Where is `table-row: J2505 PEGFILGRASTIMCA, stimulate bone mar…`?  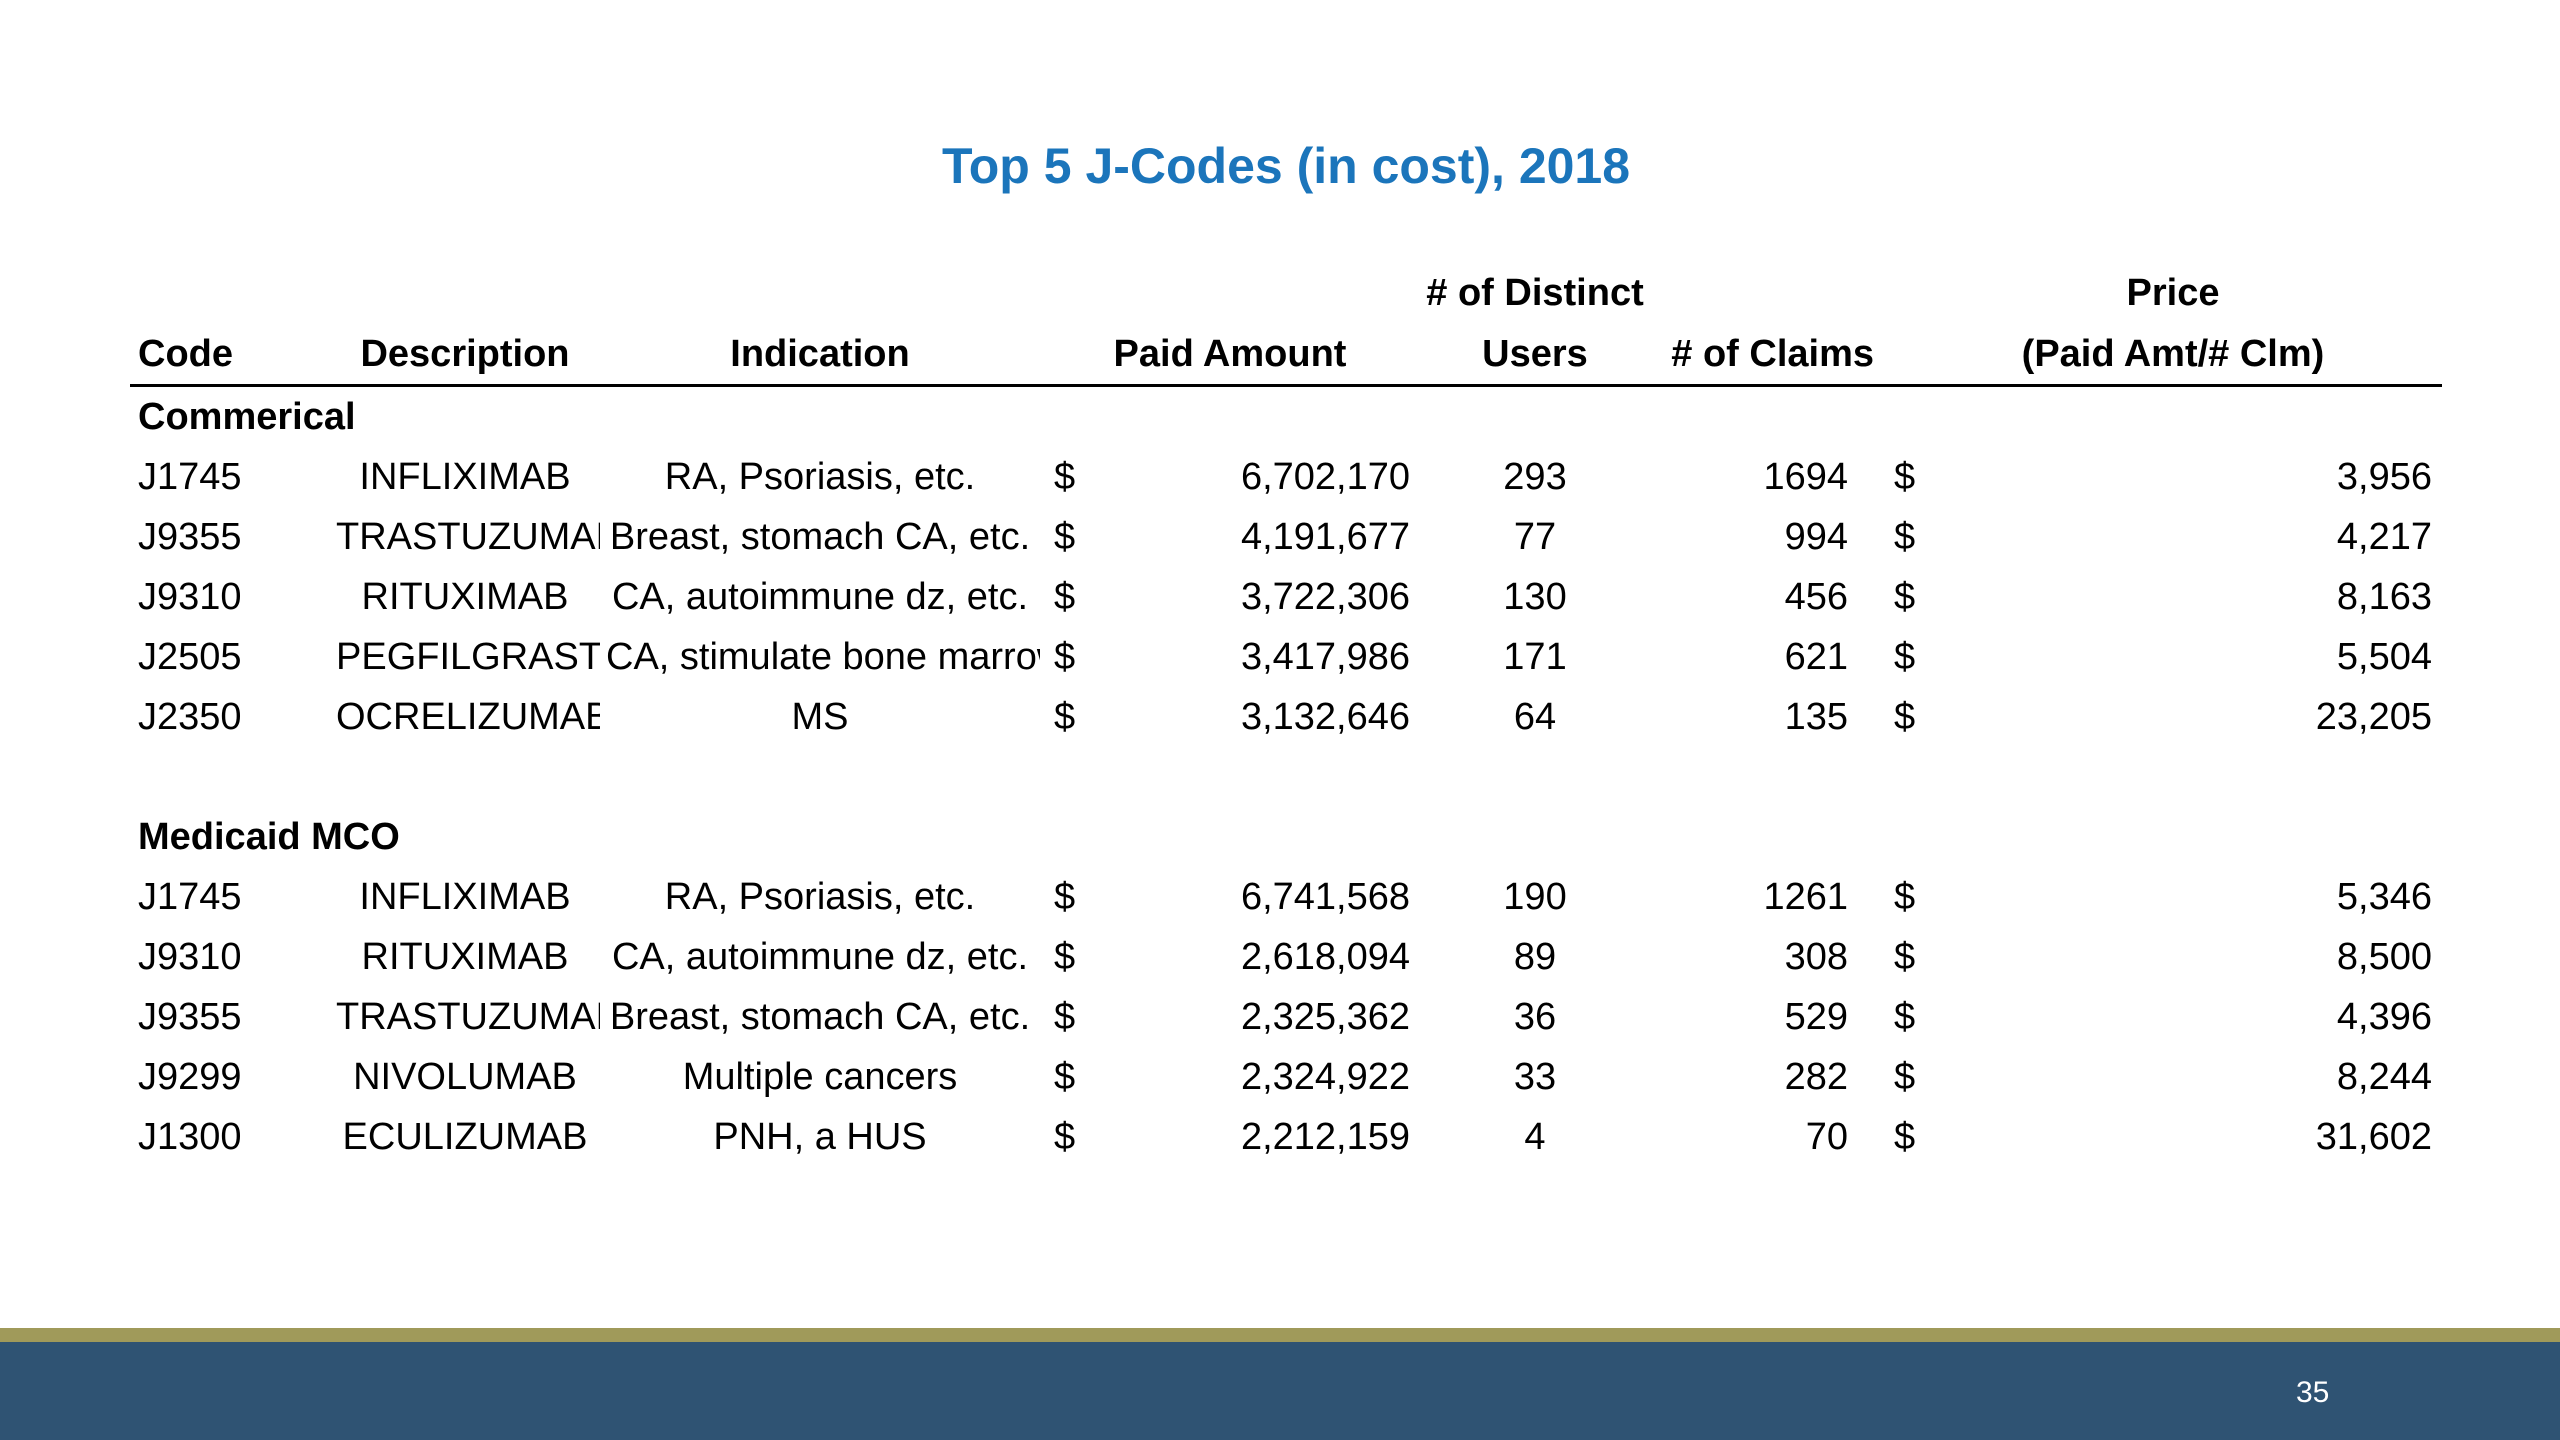
table-row: J2505 PEGFILGRASTIMCA, stimulate bone mar… is located at coordinates (1286, 657).